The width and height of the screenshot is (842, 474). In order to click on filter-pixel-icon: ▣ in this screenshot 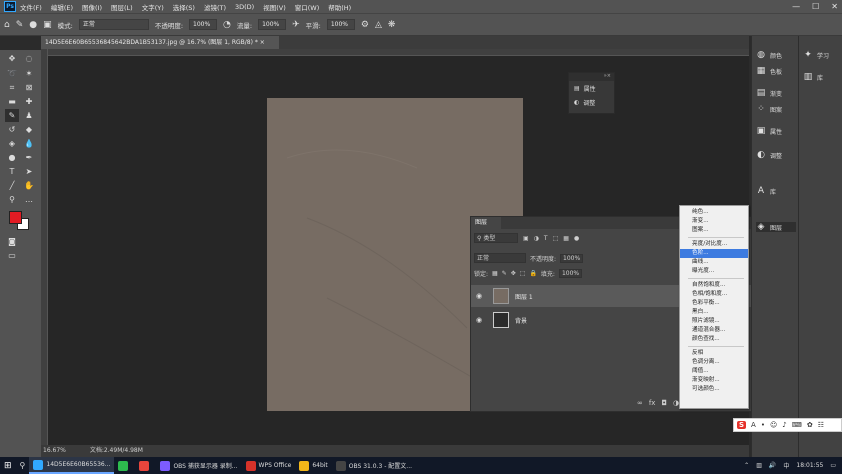, I will do `click(526, 238)`.